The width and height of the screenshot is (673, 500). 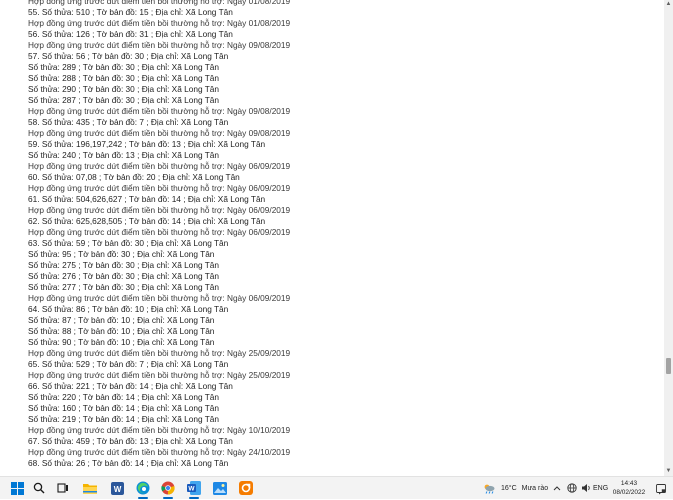 What do you see at coordinates (668, 366) in the screenshot?
I see `scrollbar-thumb` at bounding box center [668, 366].